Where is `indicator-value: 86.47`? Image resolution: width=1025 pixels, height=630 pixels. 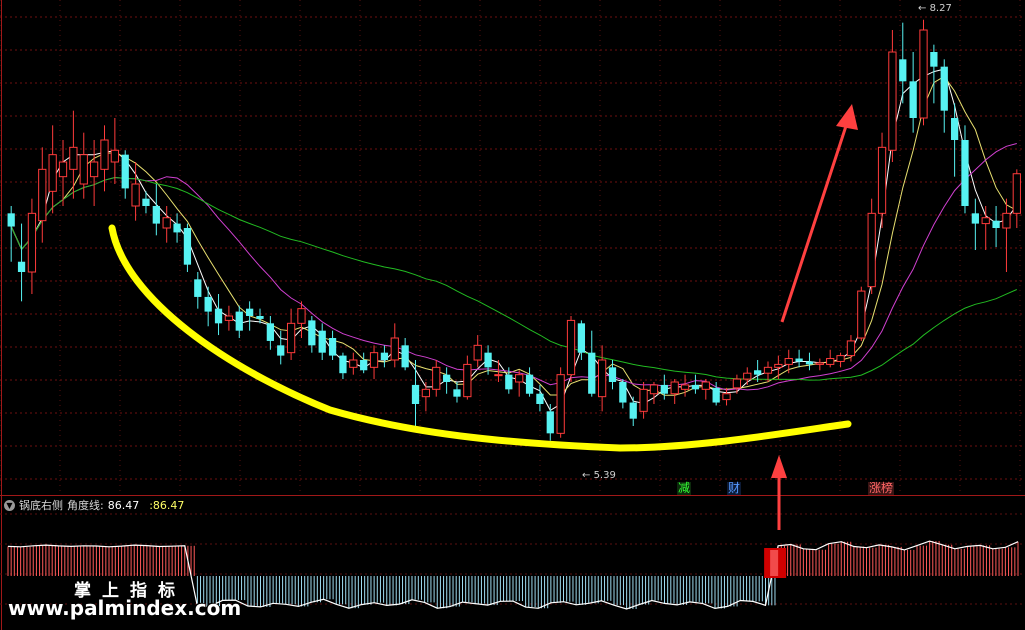
indicator-value: 86.47 is located at coordinates (123, 505).